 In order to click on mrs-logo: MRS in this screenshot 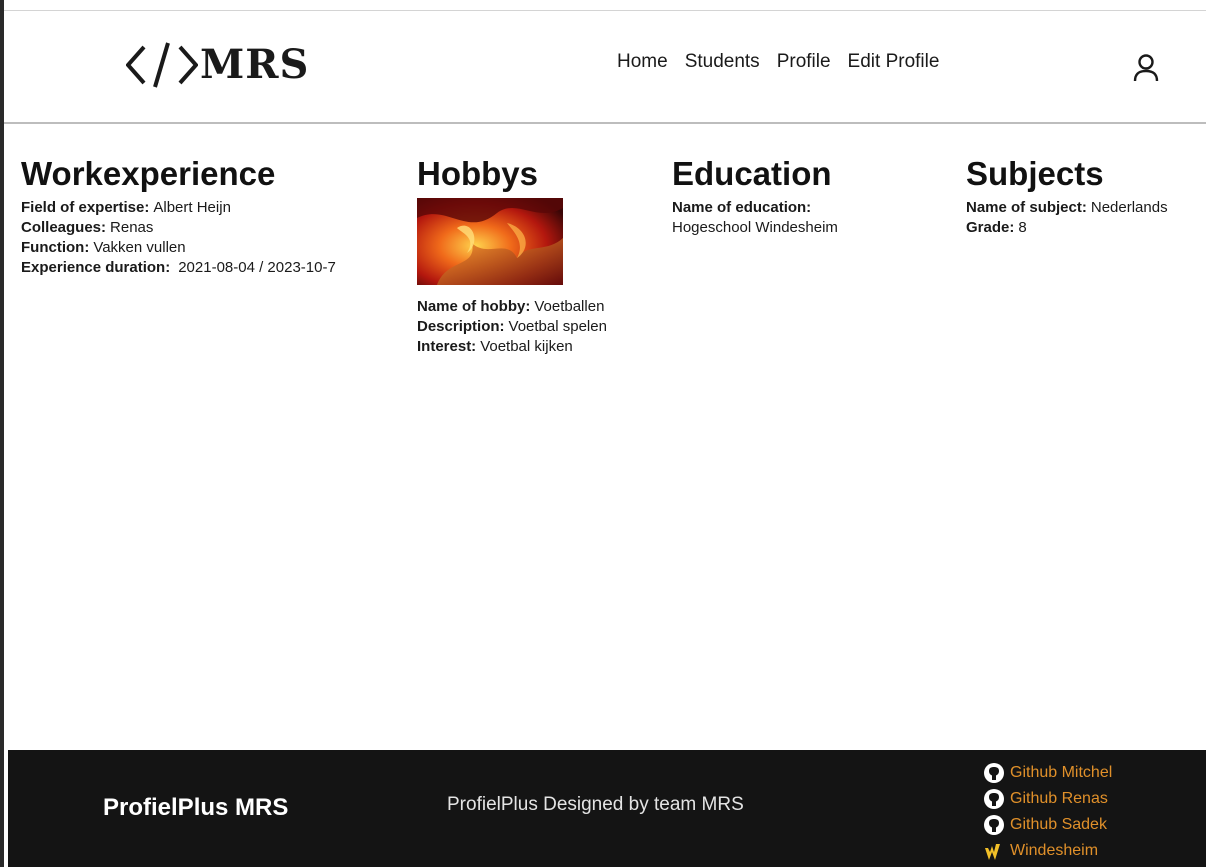, I will do `click(217, 65)`.